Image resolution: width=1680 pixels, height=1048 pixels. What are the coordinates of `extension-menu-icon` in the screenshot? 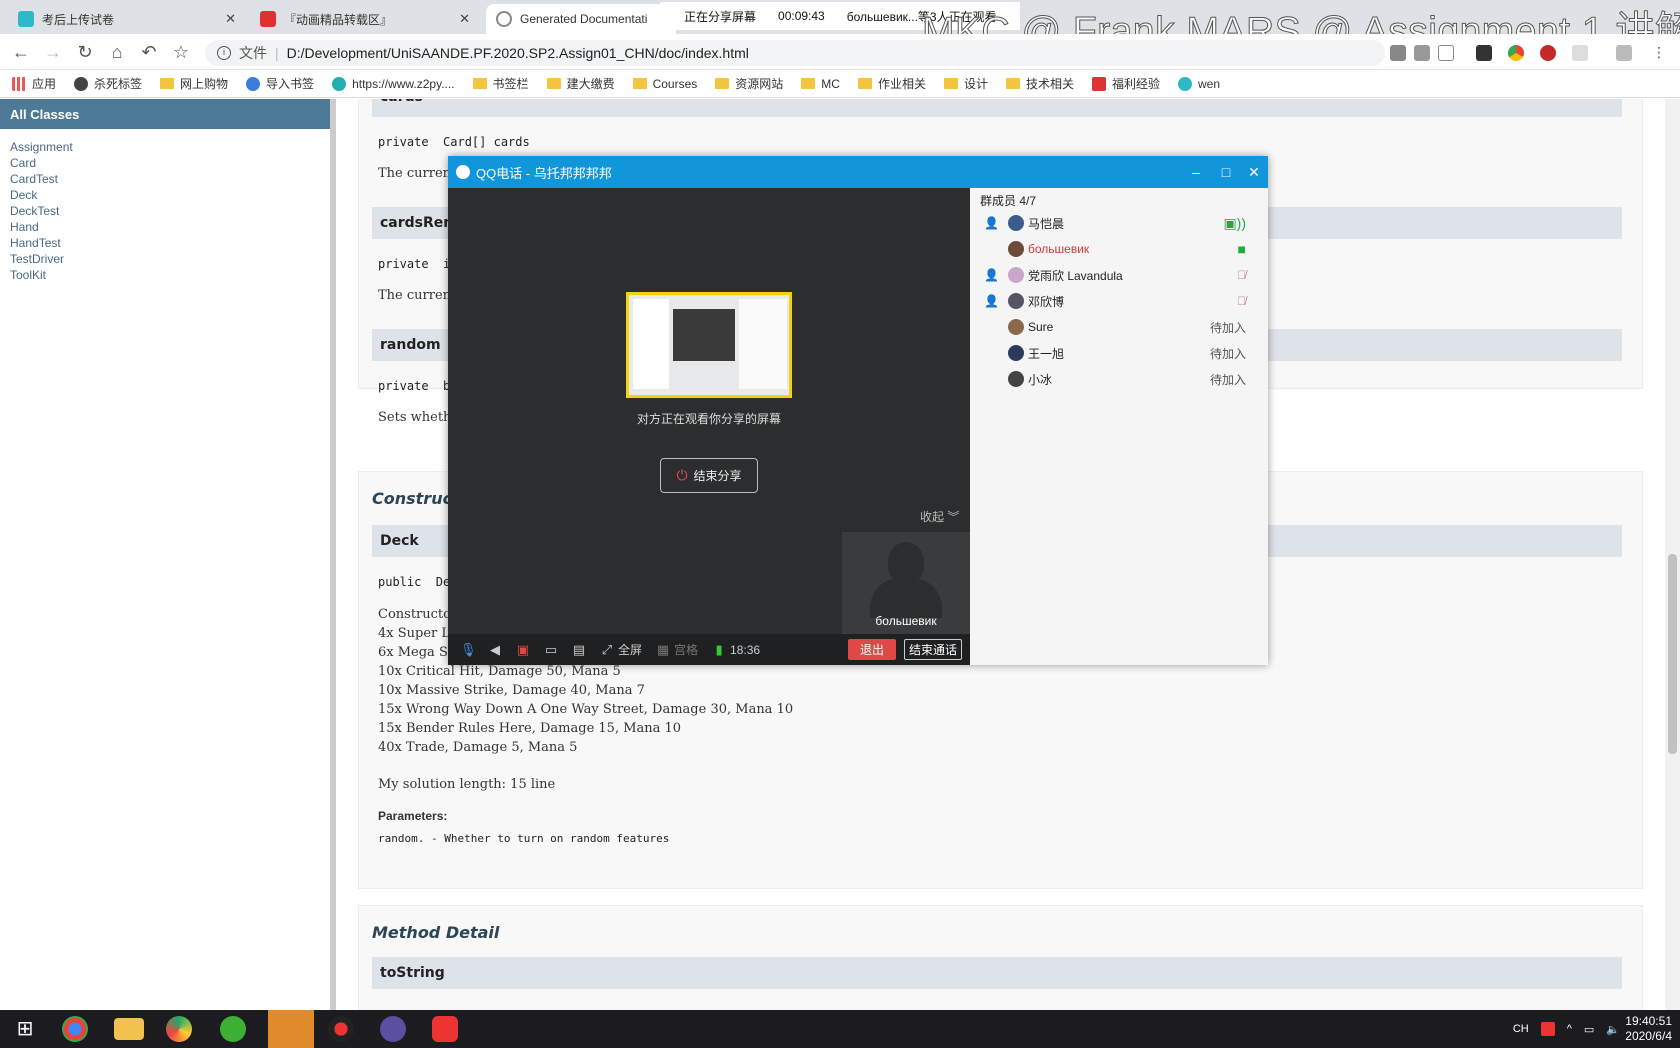 It's located at (1624, 53).